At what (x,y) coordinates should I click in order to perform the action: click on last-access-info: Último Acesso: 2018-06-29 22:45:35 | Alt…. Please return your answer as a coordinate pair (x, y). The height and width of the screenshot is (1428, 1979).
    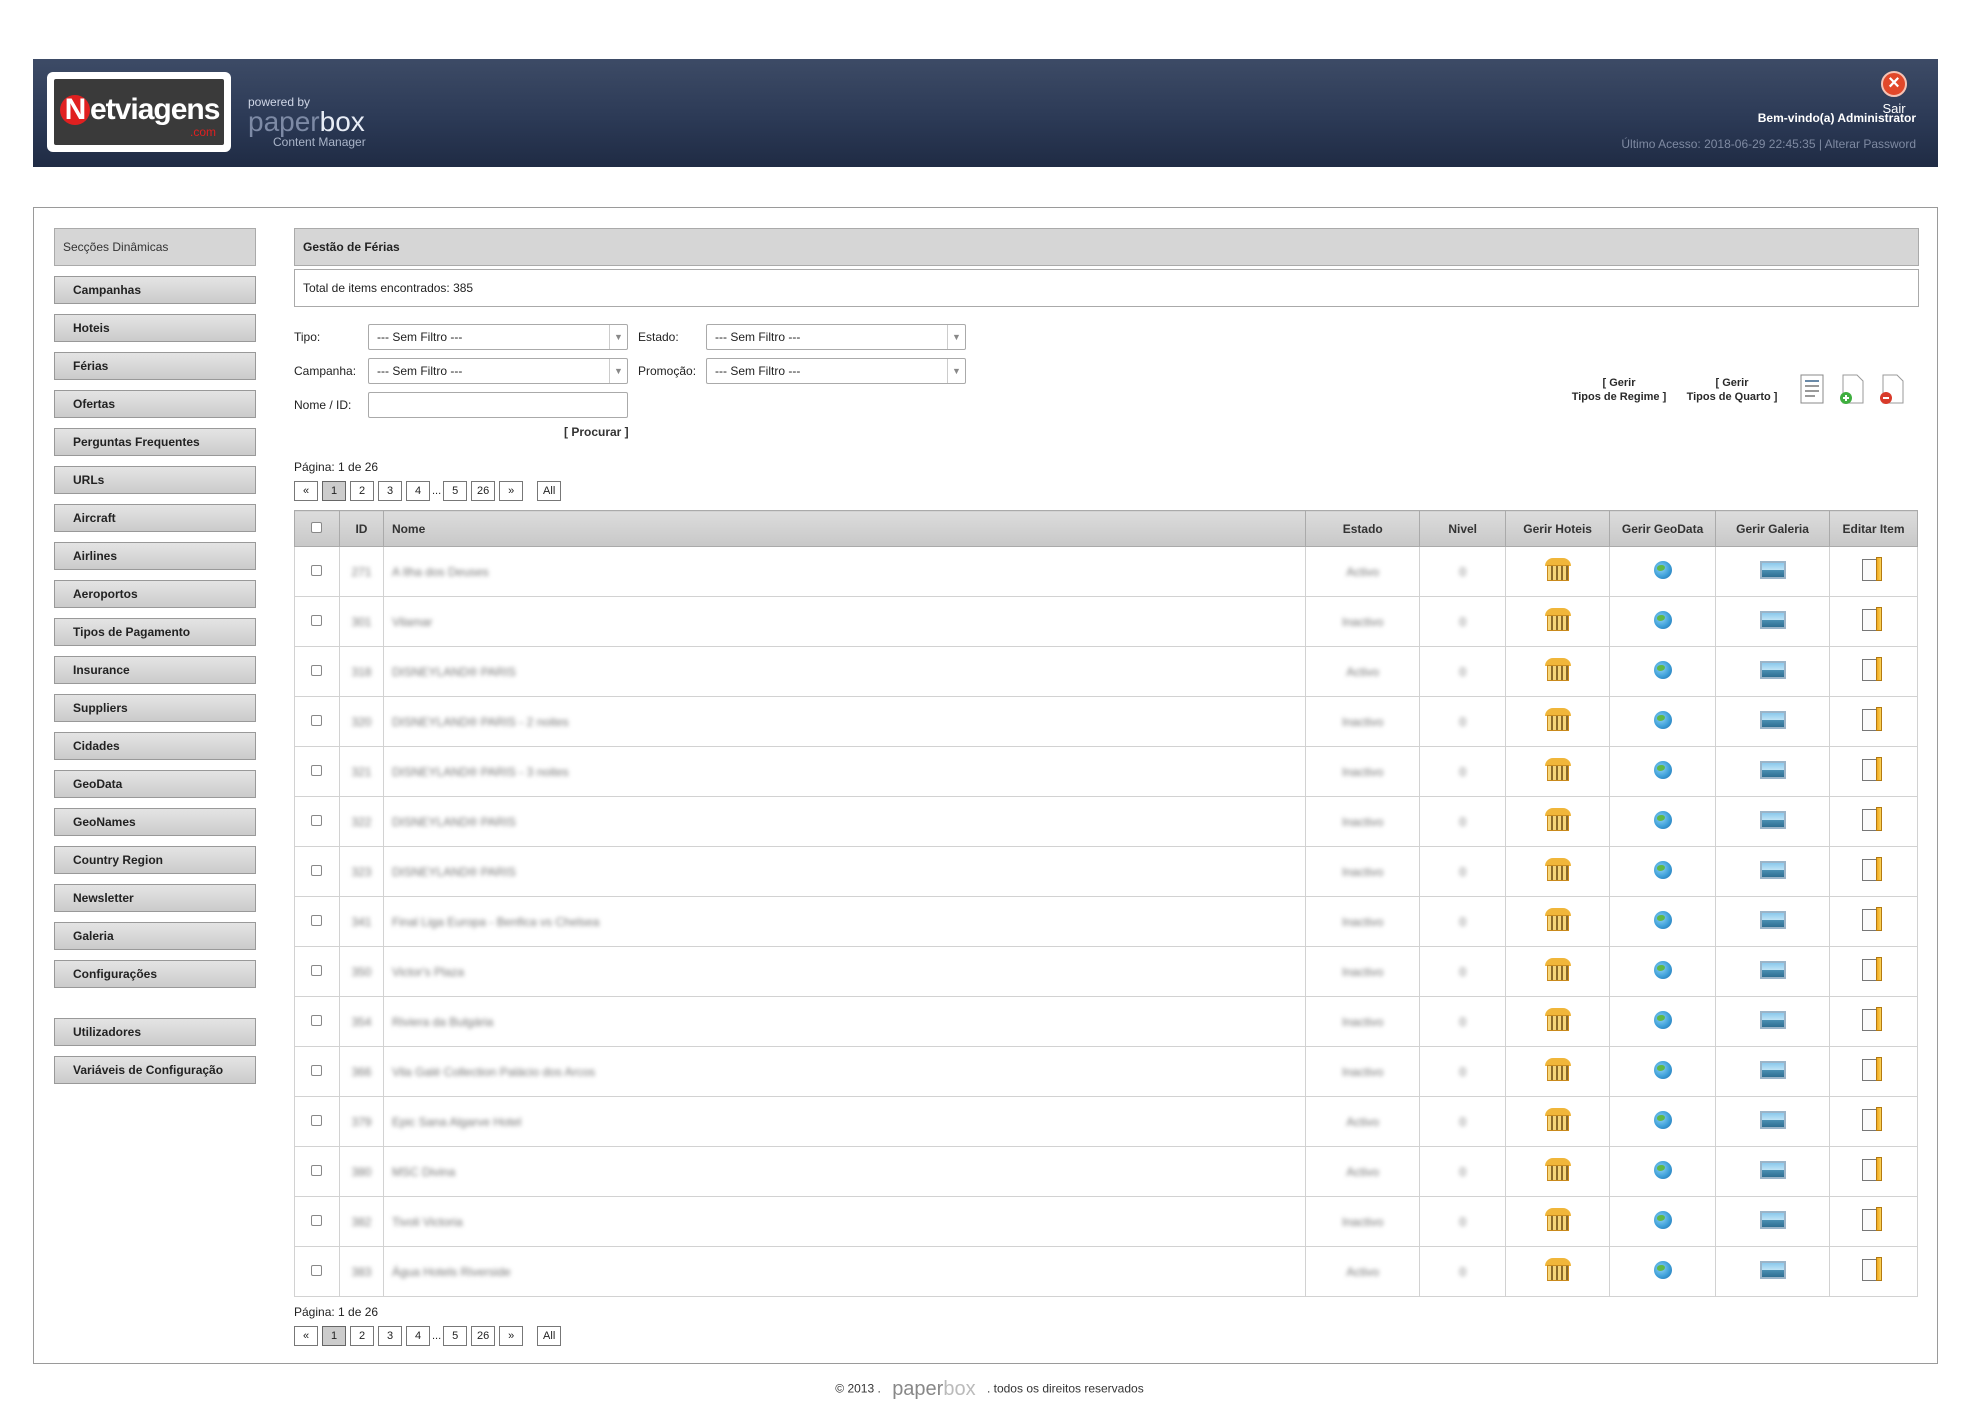
    Looking at the image, I should click on (1768, 144).